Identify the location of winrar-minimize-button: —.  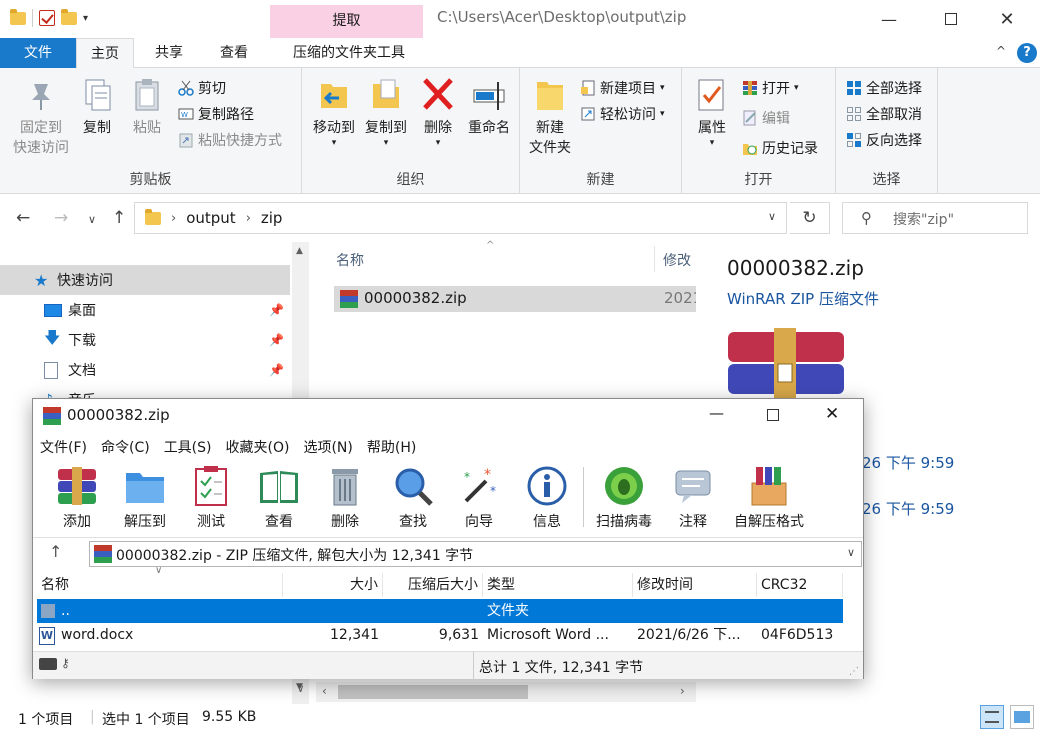
(716, 413).